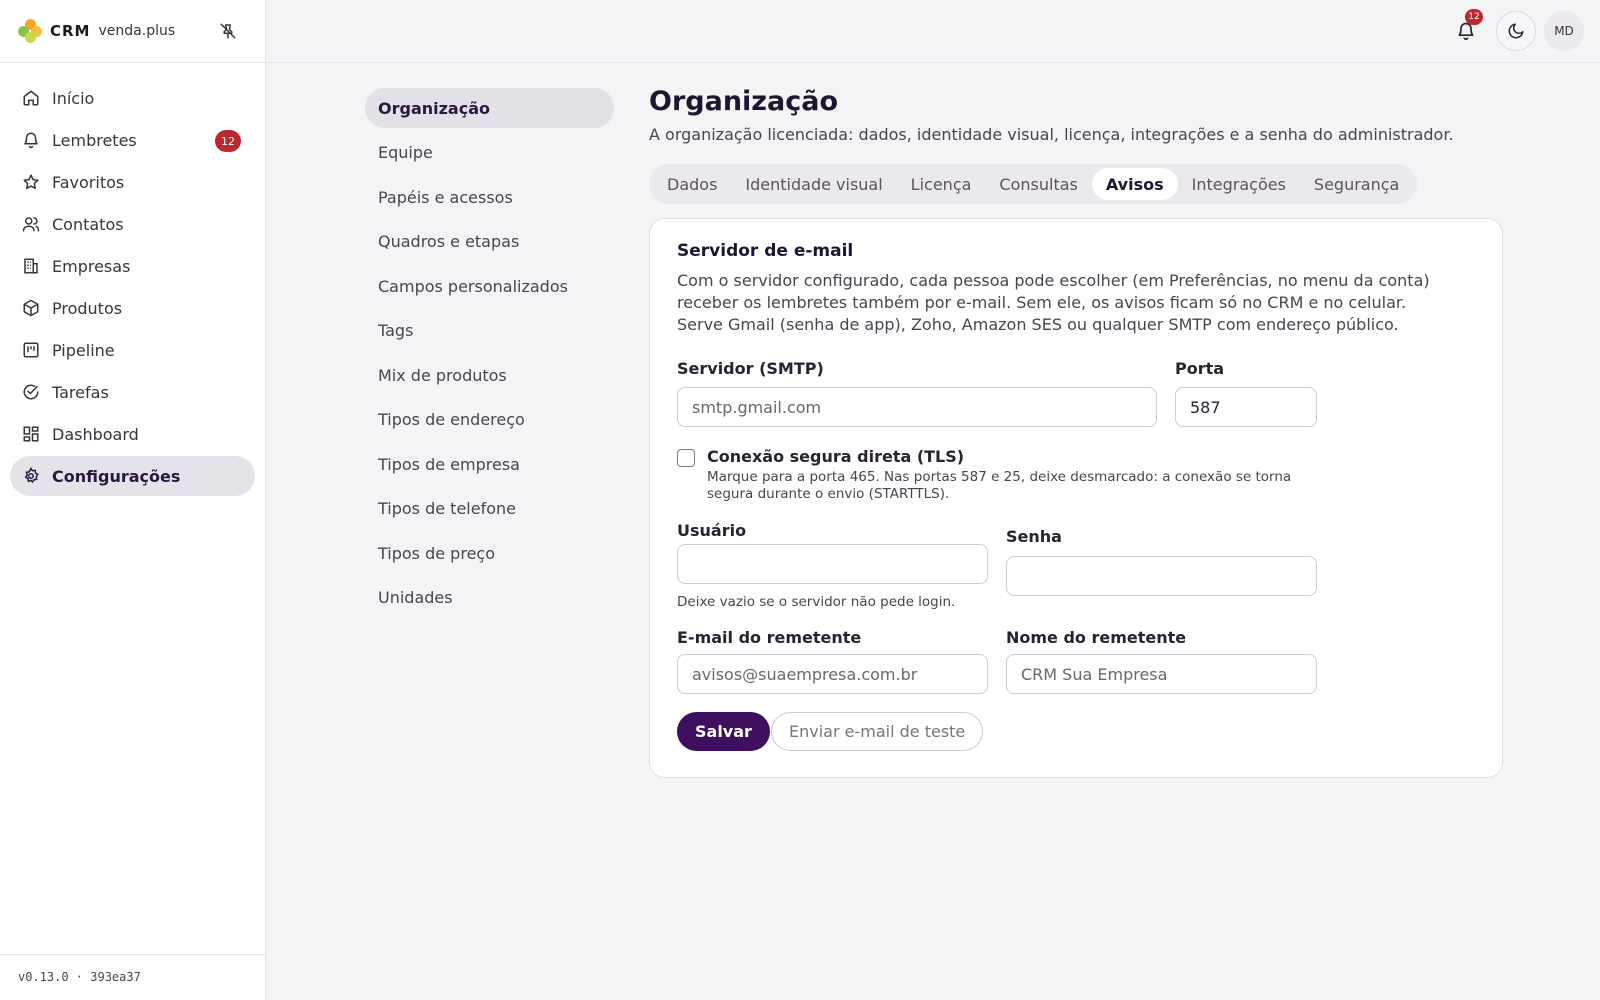  Describe the element at coordinates (489, 553) in the screenshot. I see `settings-nav-tipos-preco: Tipos de preço` at that location.